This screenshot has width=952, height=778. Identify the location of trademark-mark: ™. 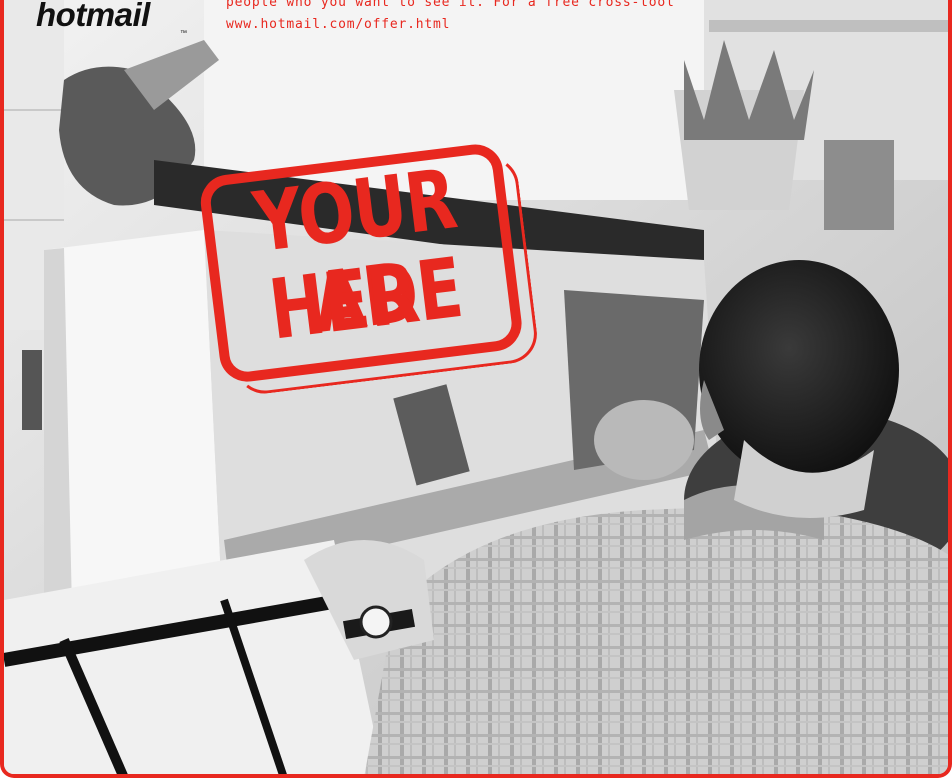
(183, 33).